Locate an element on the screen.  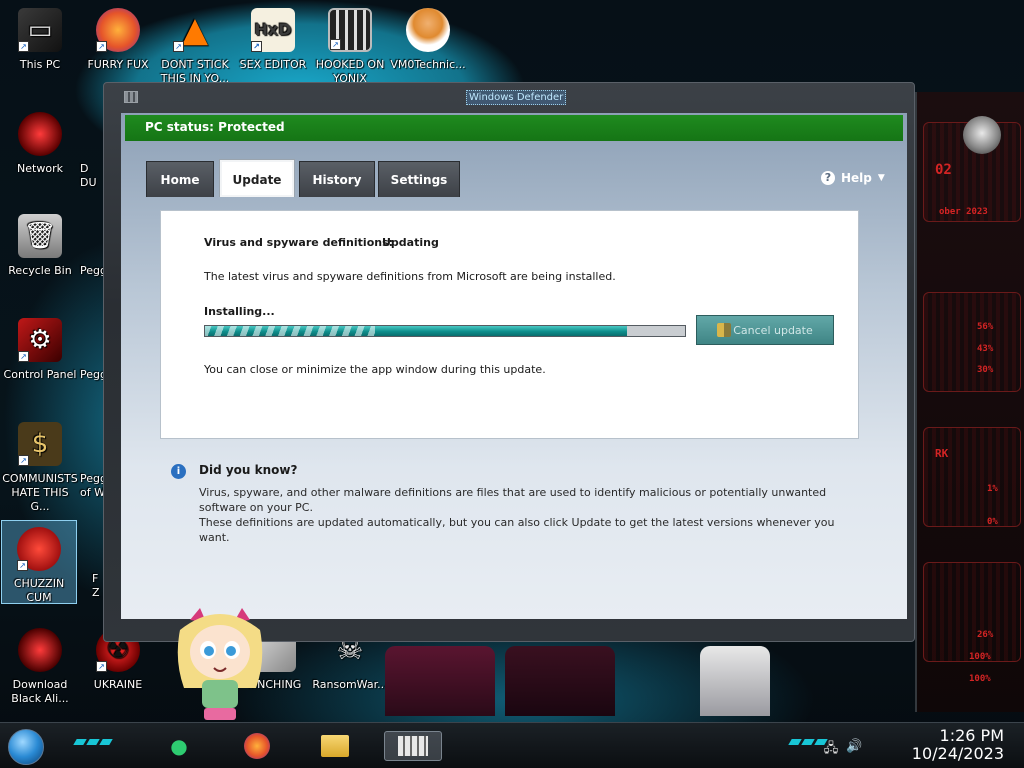
desktop-icon-label: FURRY FUX is located at coordinates (118, 64).